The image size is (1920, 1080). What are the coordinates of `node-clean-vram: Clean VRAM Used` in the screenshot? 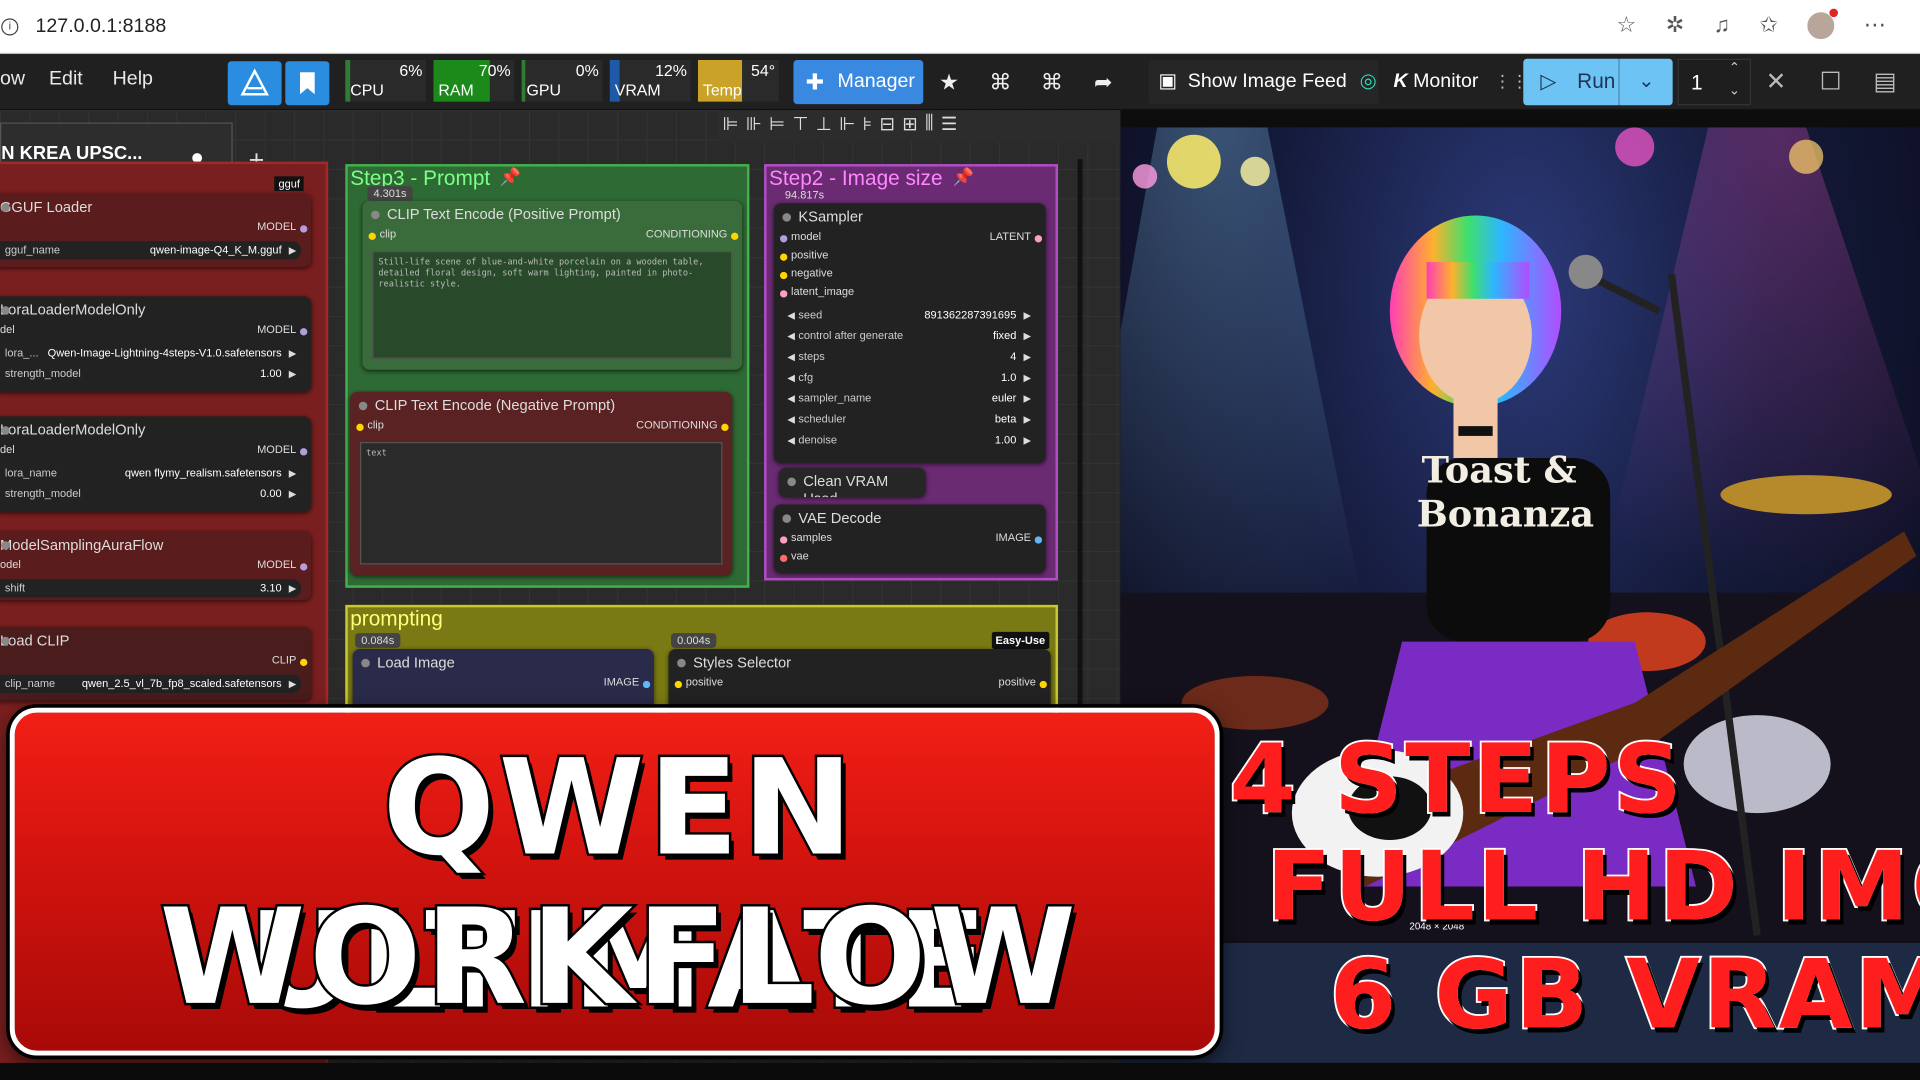 It's located at (852, 482).